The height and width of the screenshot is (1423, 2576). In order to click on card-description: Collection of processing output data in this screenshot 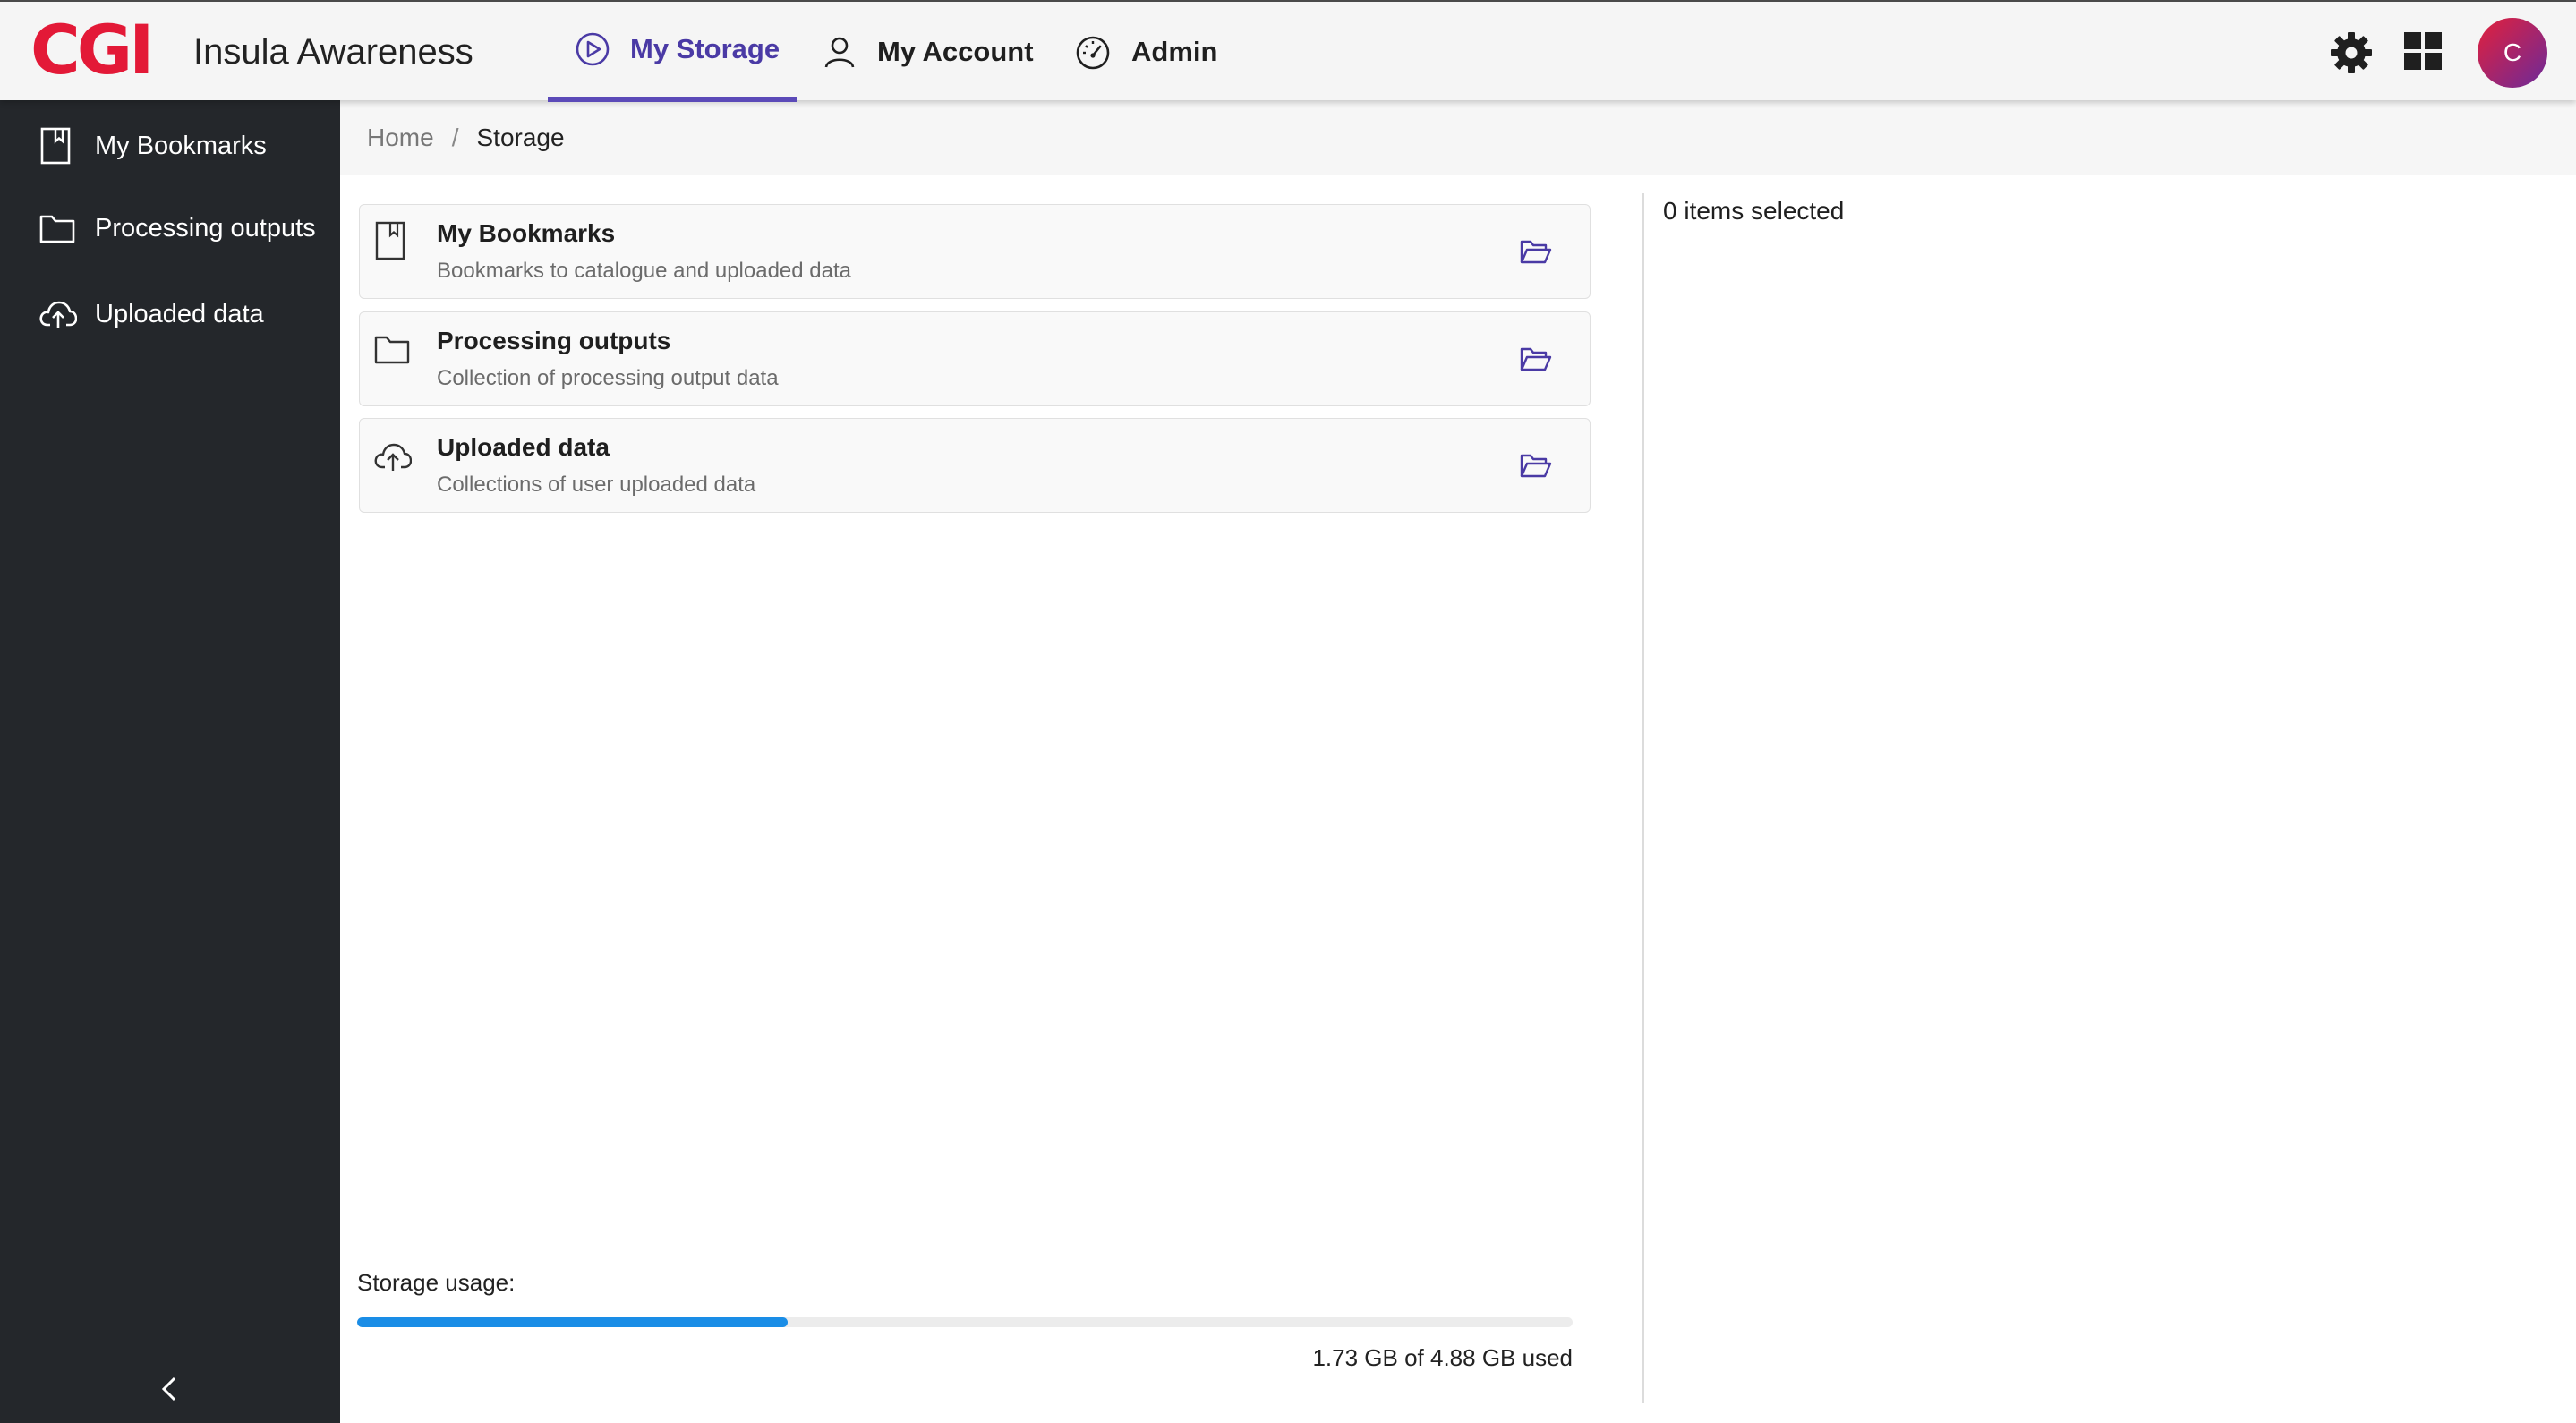, I will do `click(608, 378)`.